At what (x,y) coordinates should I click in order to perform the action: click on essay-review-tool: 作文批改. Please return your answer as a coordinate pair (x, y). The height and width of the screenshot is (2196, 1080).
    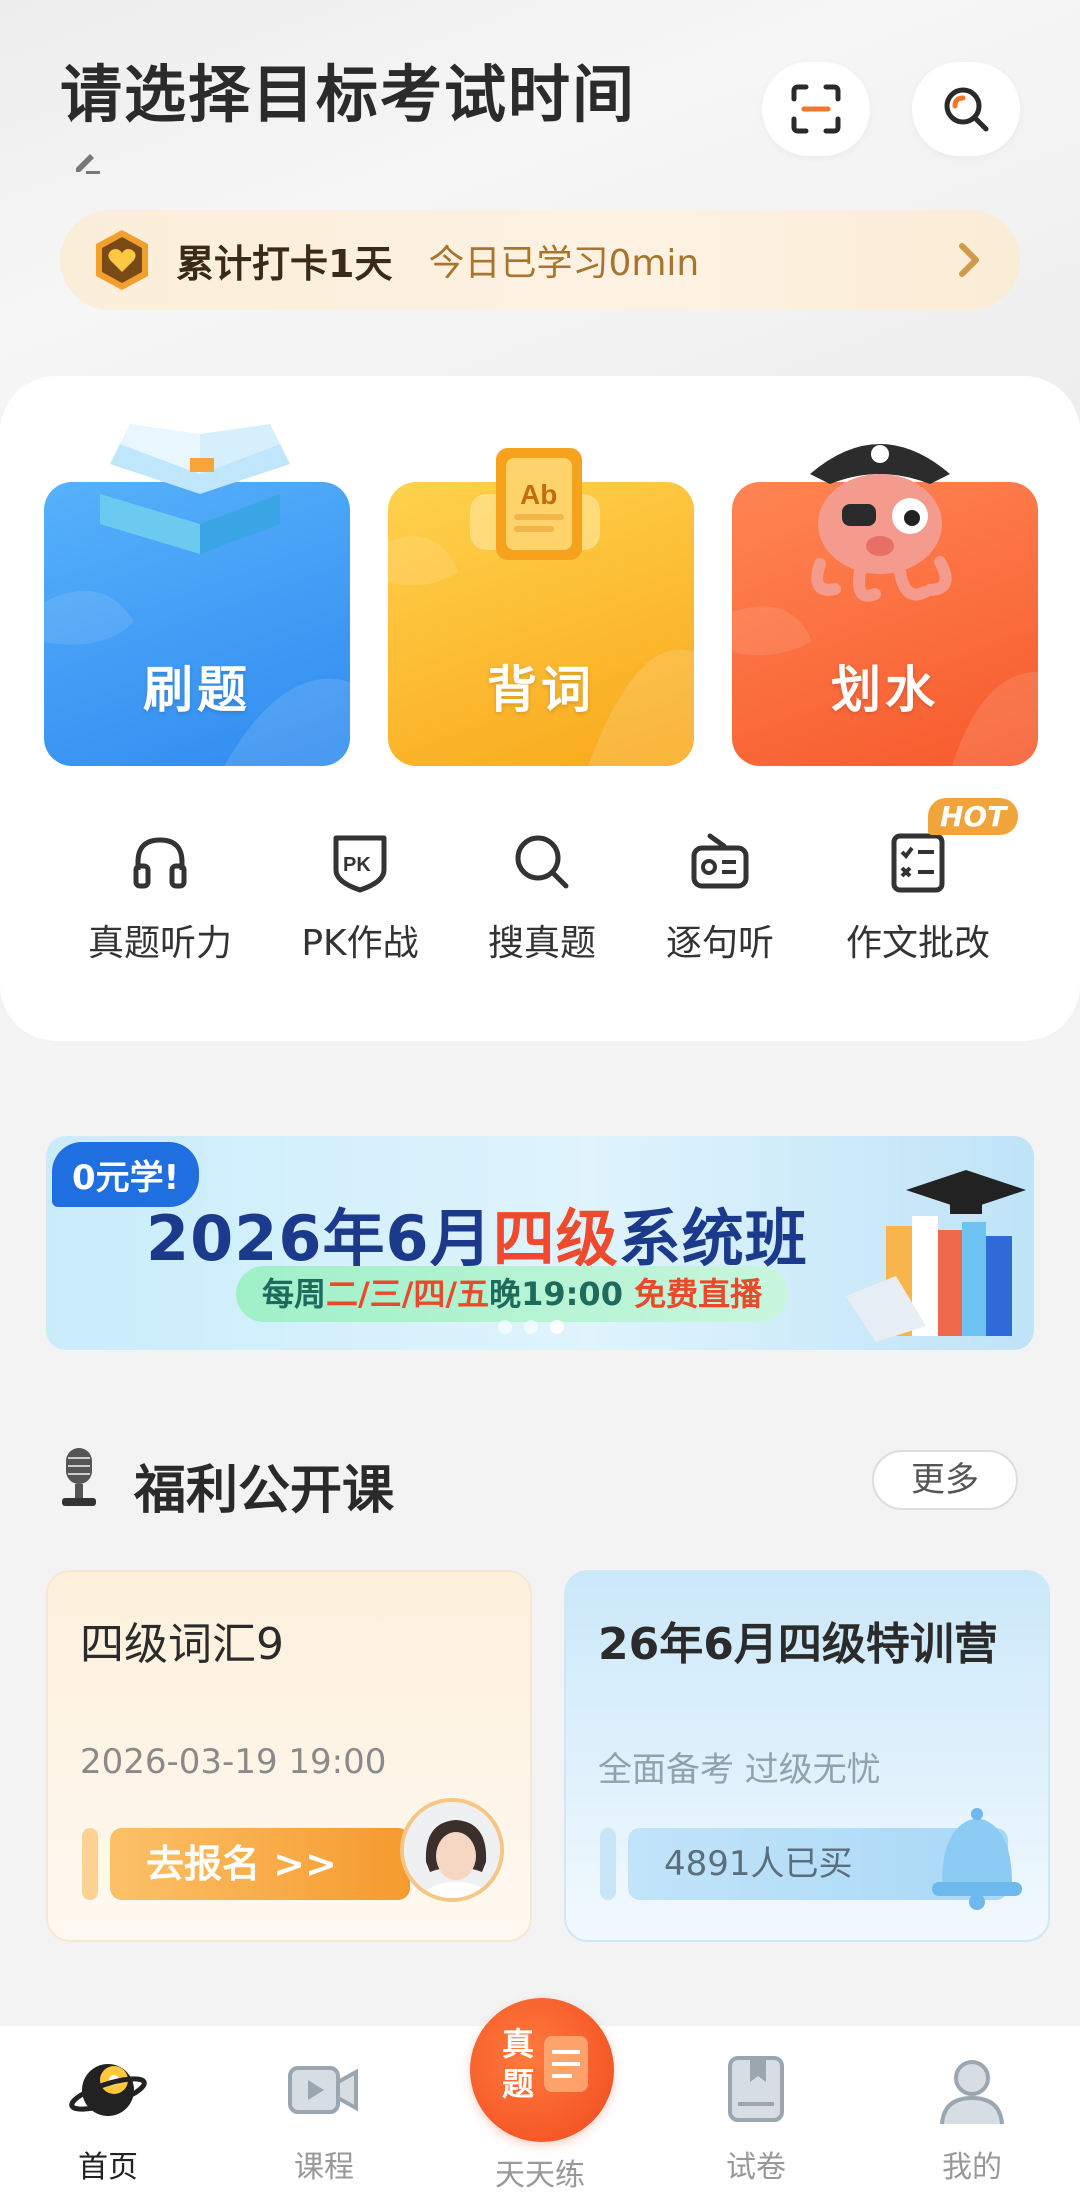
    Looking at the image, I should click on (918, 898).